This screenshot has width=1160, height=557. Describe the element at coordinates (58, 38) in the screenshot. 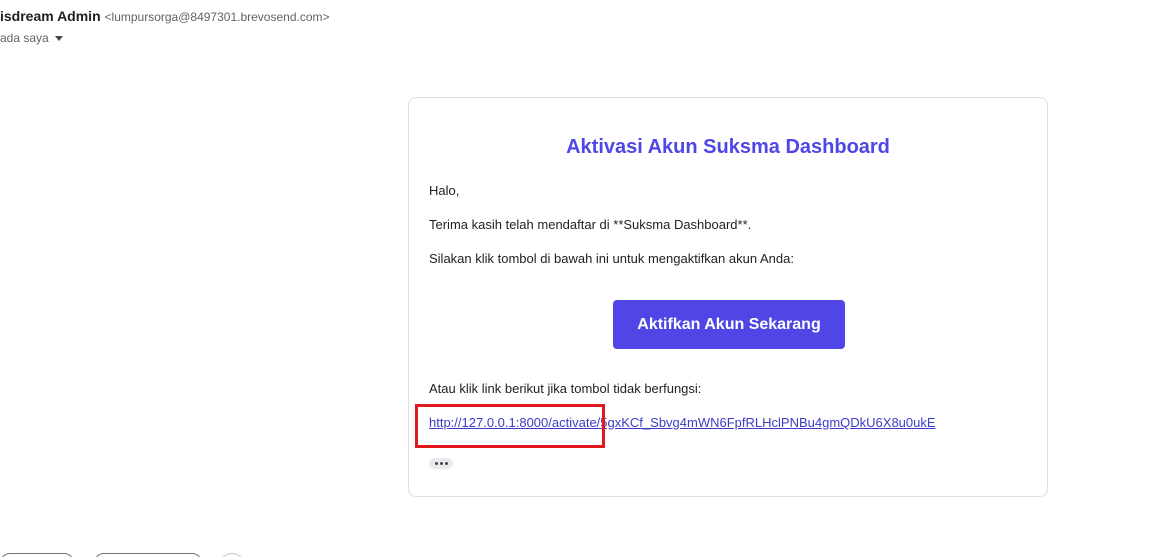

I see `chevron-down-icon` at that location.